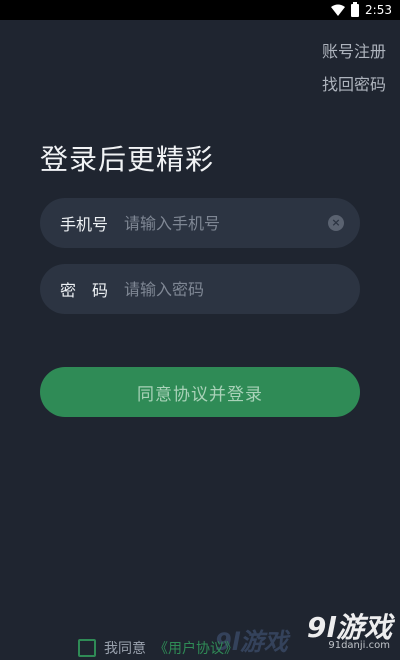 The width and height of the screenshot is (400, 660). What do you see at coordinates (127, 159) in the screenshot?
I see `page-title: 登录后更精彩` at bounding box center [127, 159].